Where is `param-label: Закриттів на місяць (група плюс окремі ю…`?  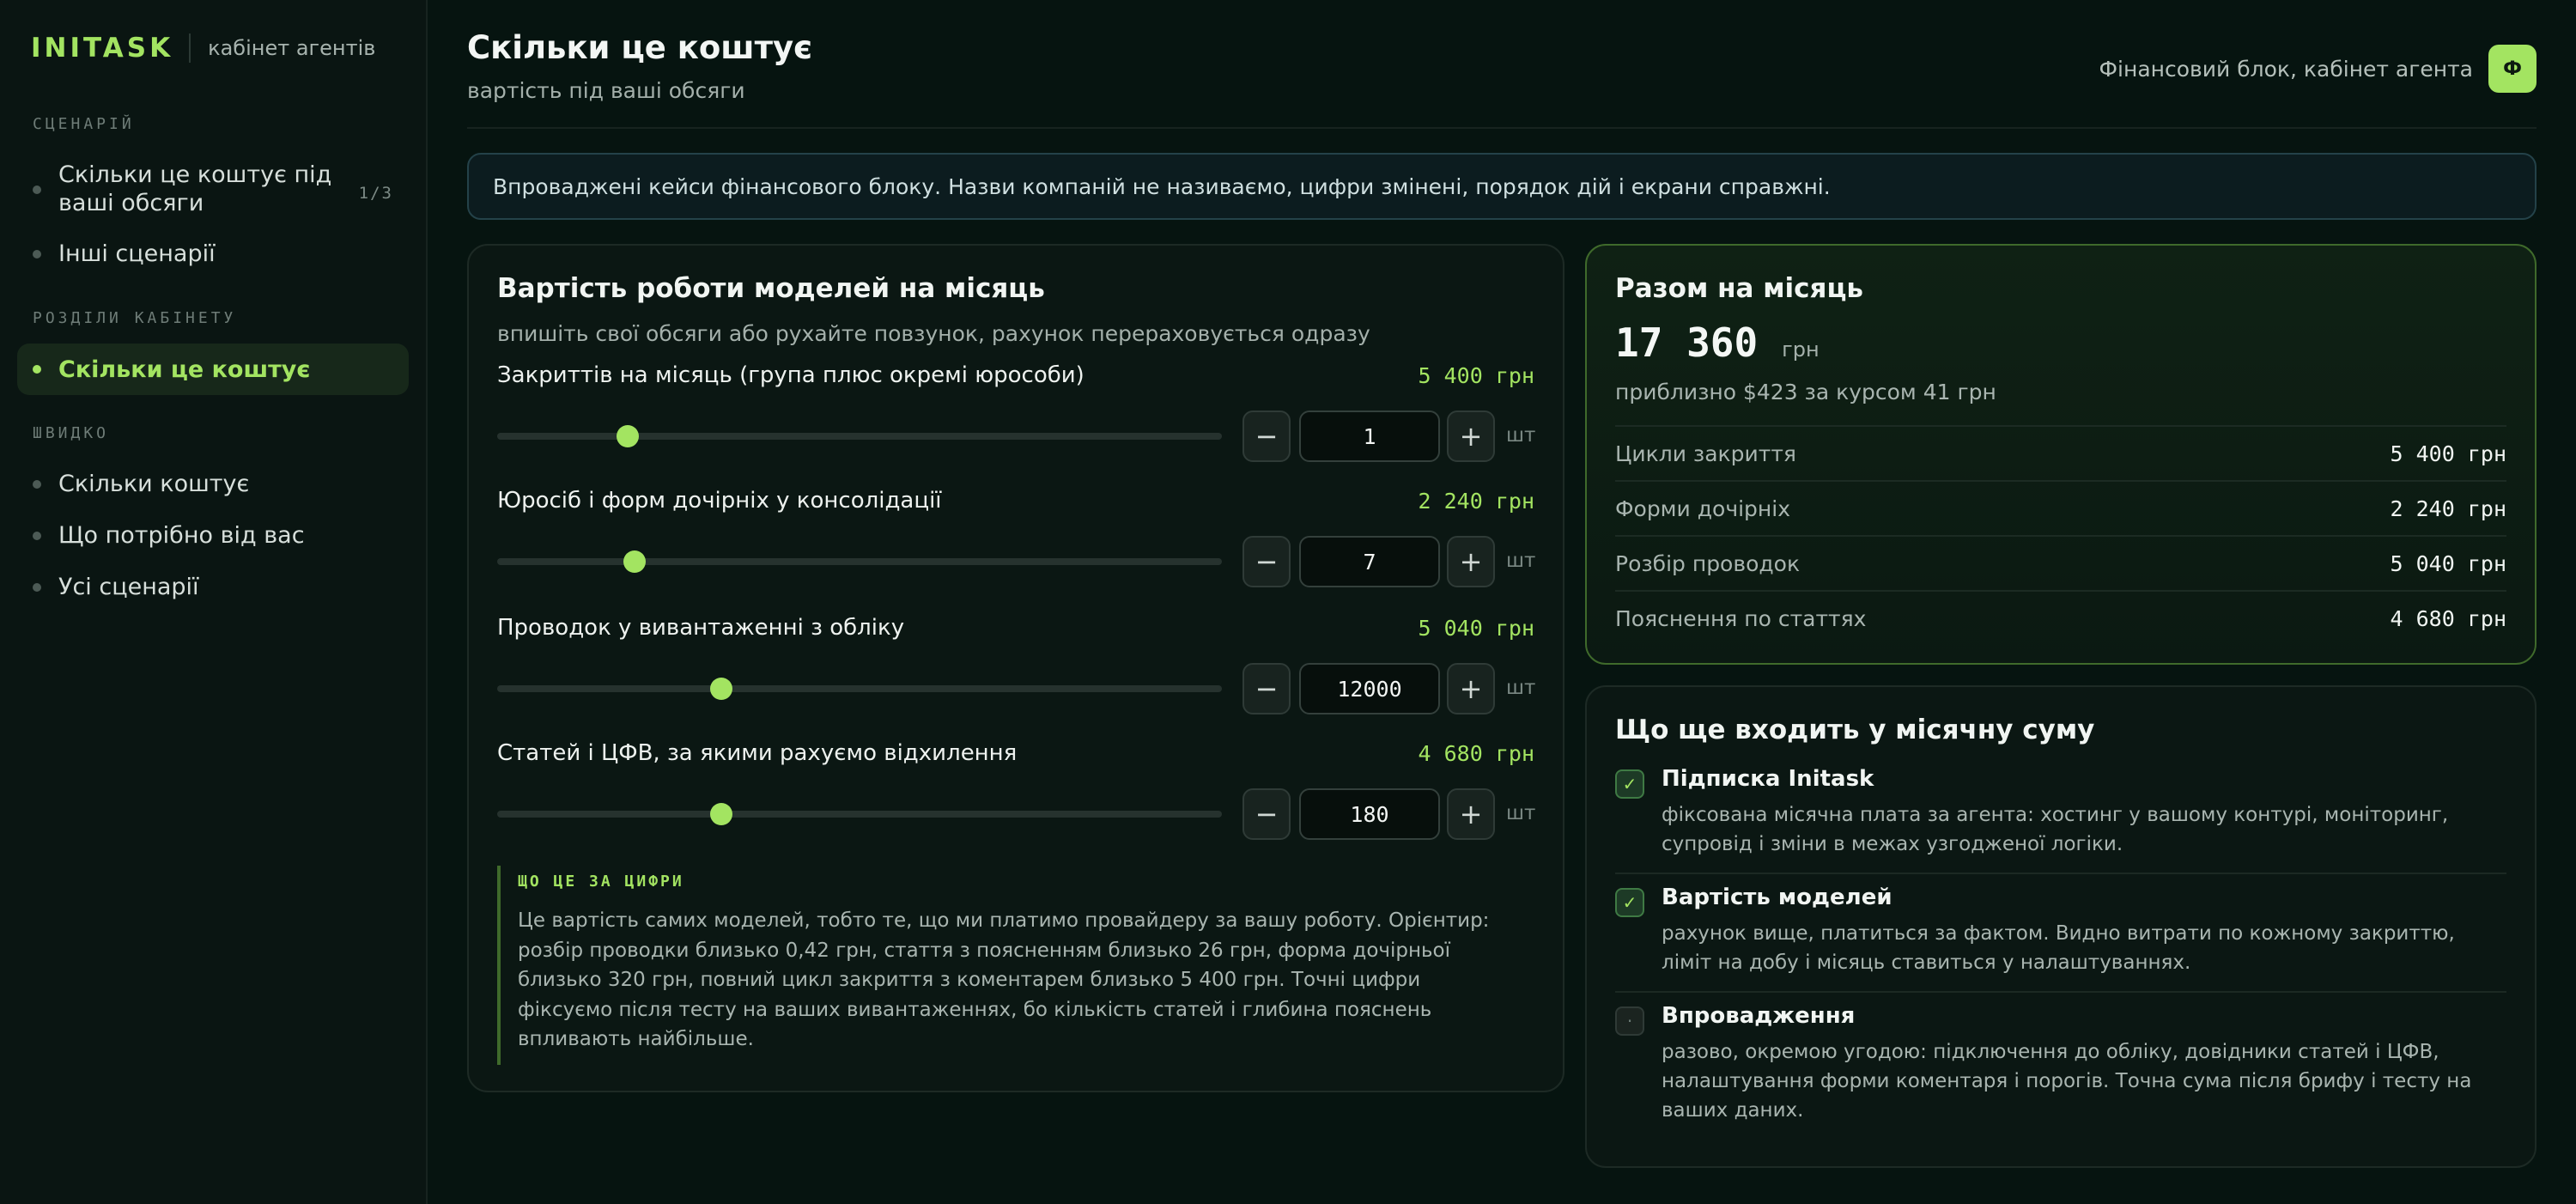
param-label: Закриттів на місяць (група плюс окремі ю… is located at coordinates (790, 375).